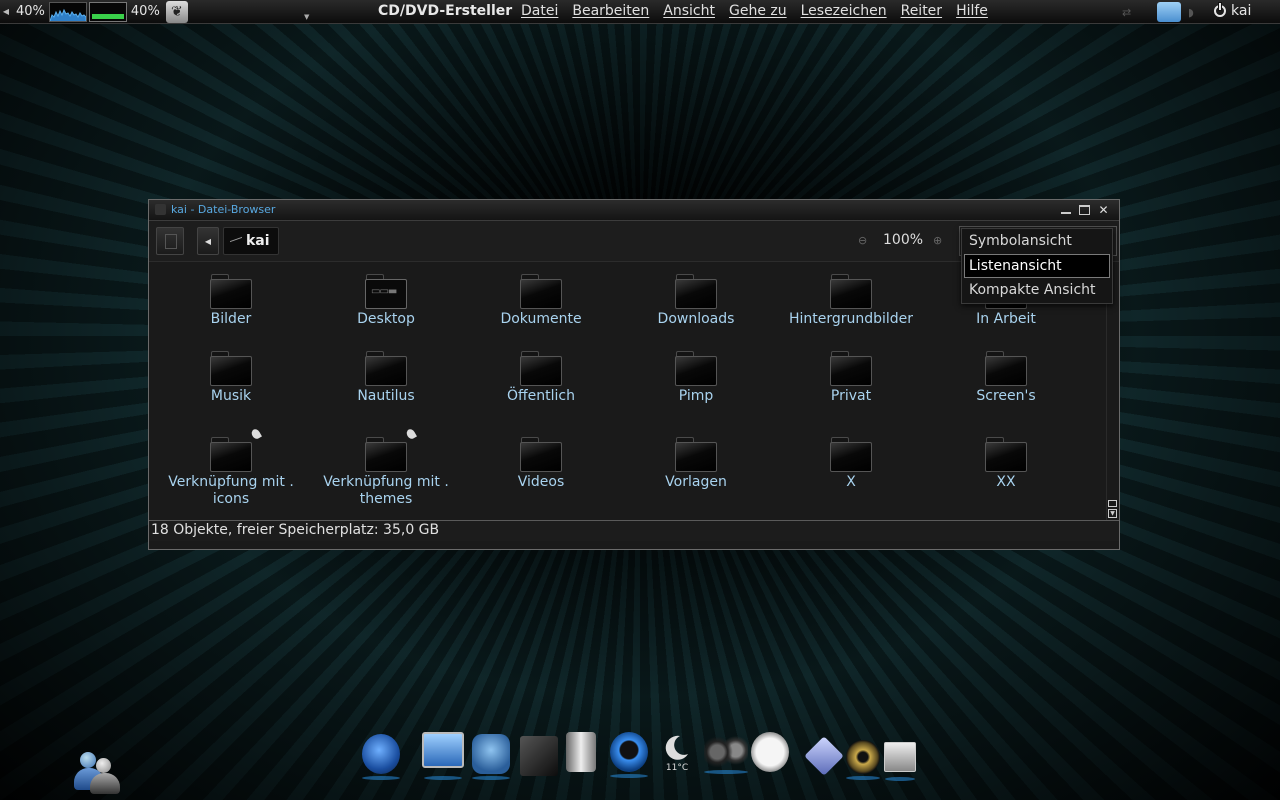  Describe the element at coordinates (541, 319) in the screenshot. I see `folder-label: Dokumente` at that location.